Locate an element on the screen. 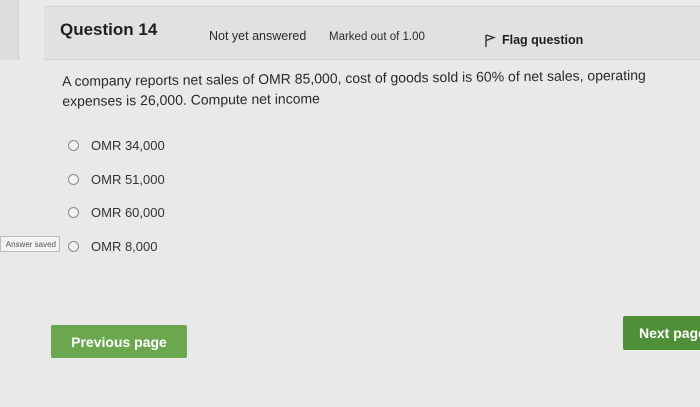 The width and height of the screenshot is (700, 407). flag-question-button: Flag question is located at coordinates (533, 40).